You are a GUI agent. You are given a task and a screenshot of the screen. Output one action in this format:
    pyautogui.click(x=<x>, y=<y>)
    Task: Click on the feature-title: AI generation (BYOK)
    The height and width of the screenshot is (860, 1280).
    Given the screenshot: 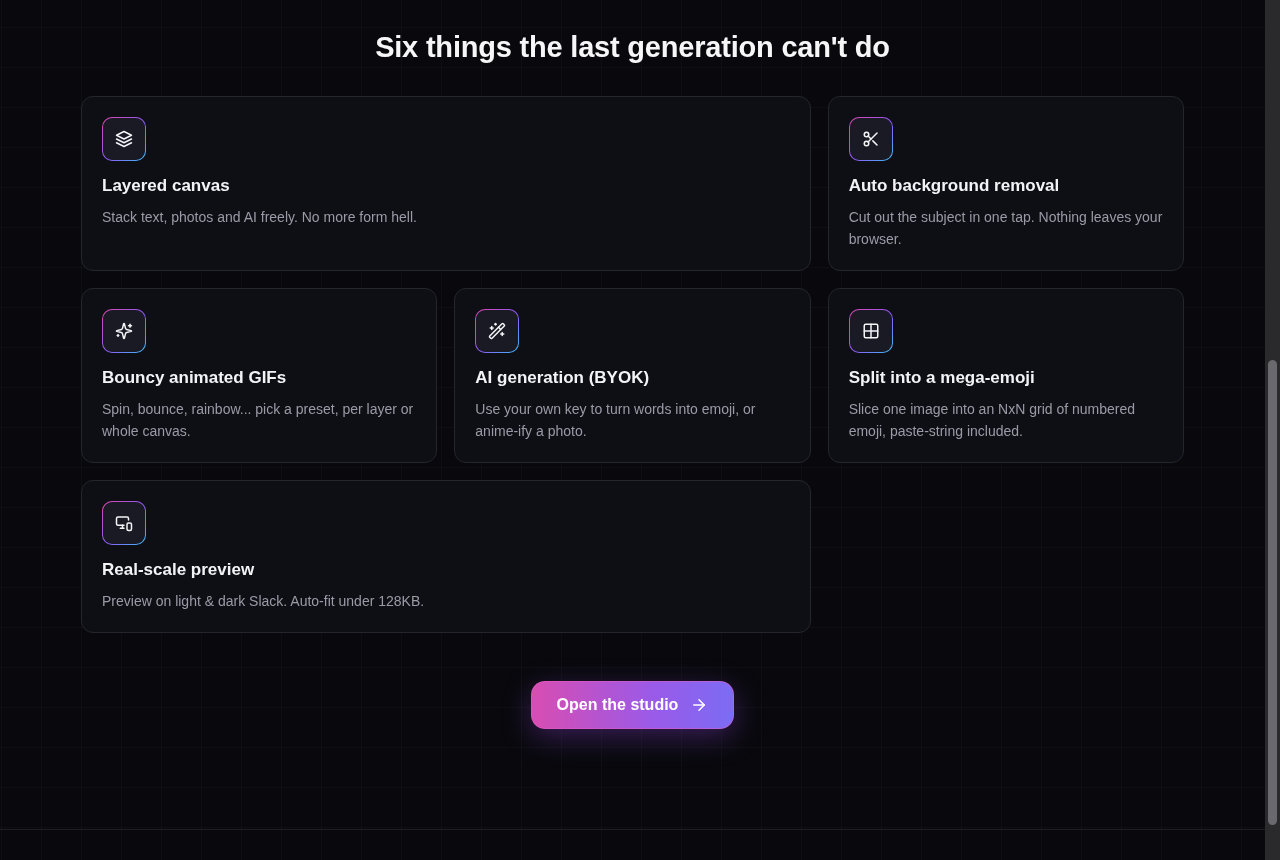 What is the action you would take?
    pyautogui.click(x=562, y=378)
    